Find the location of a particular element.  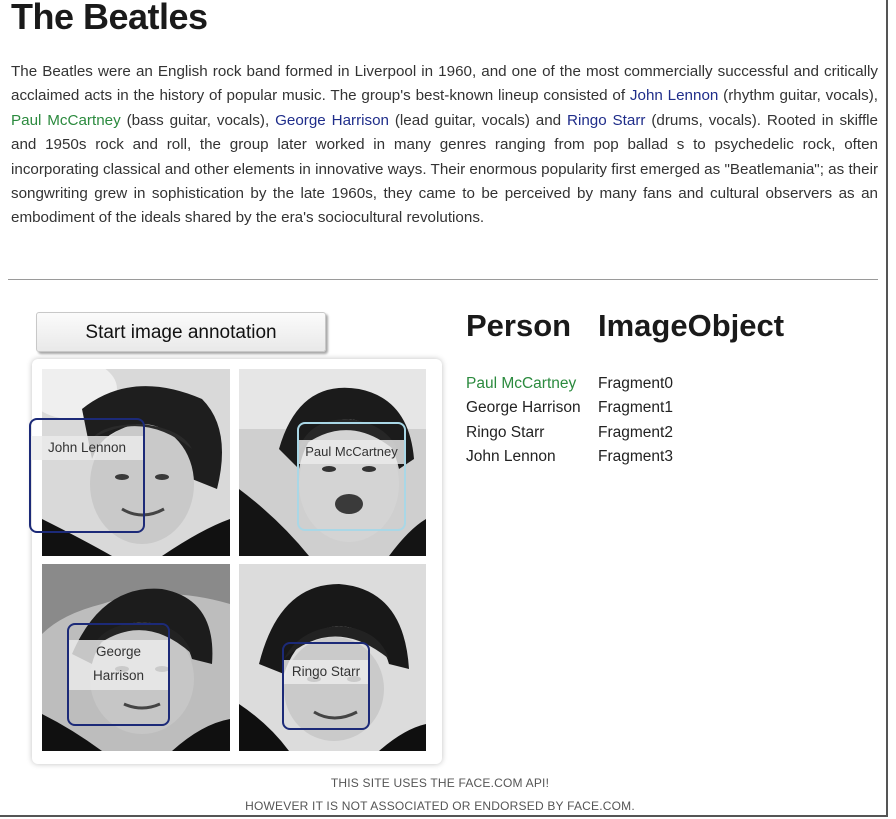

intro-text: (rhythm guitar, vocals), is located at coordinates (798, 96).